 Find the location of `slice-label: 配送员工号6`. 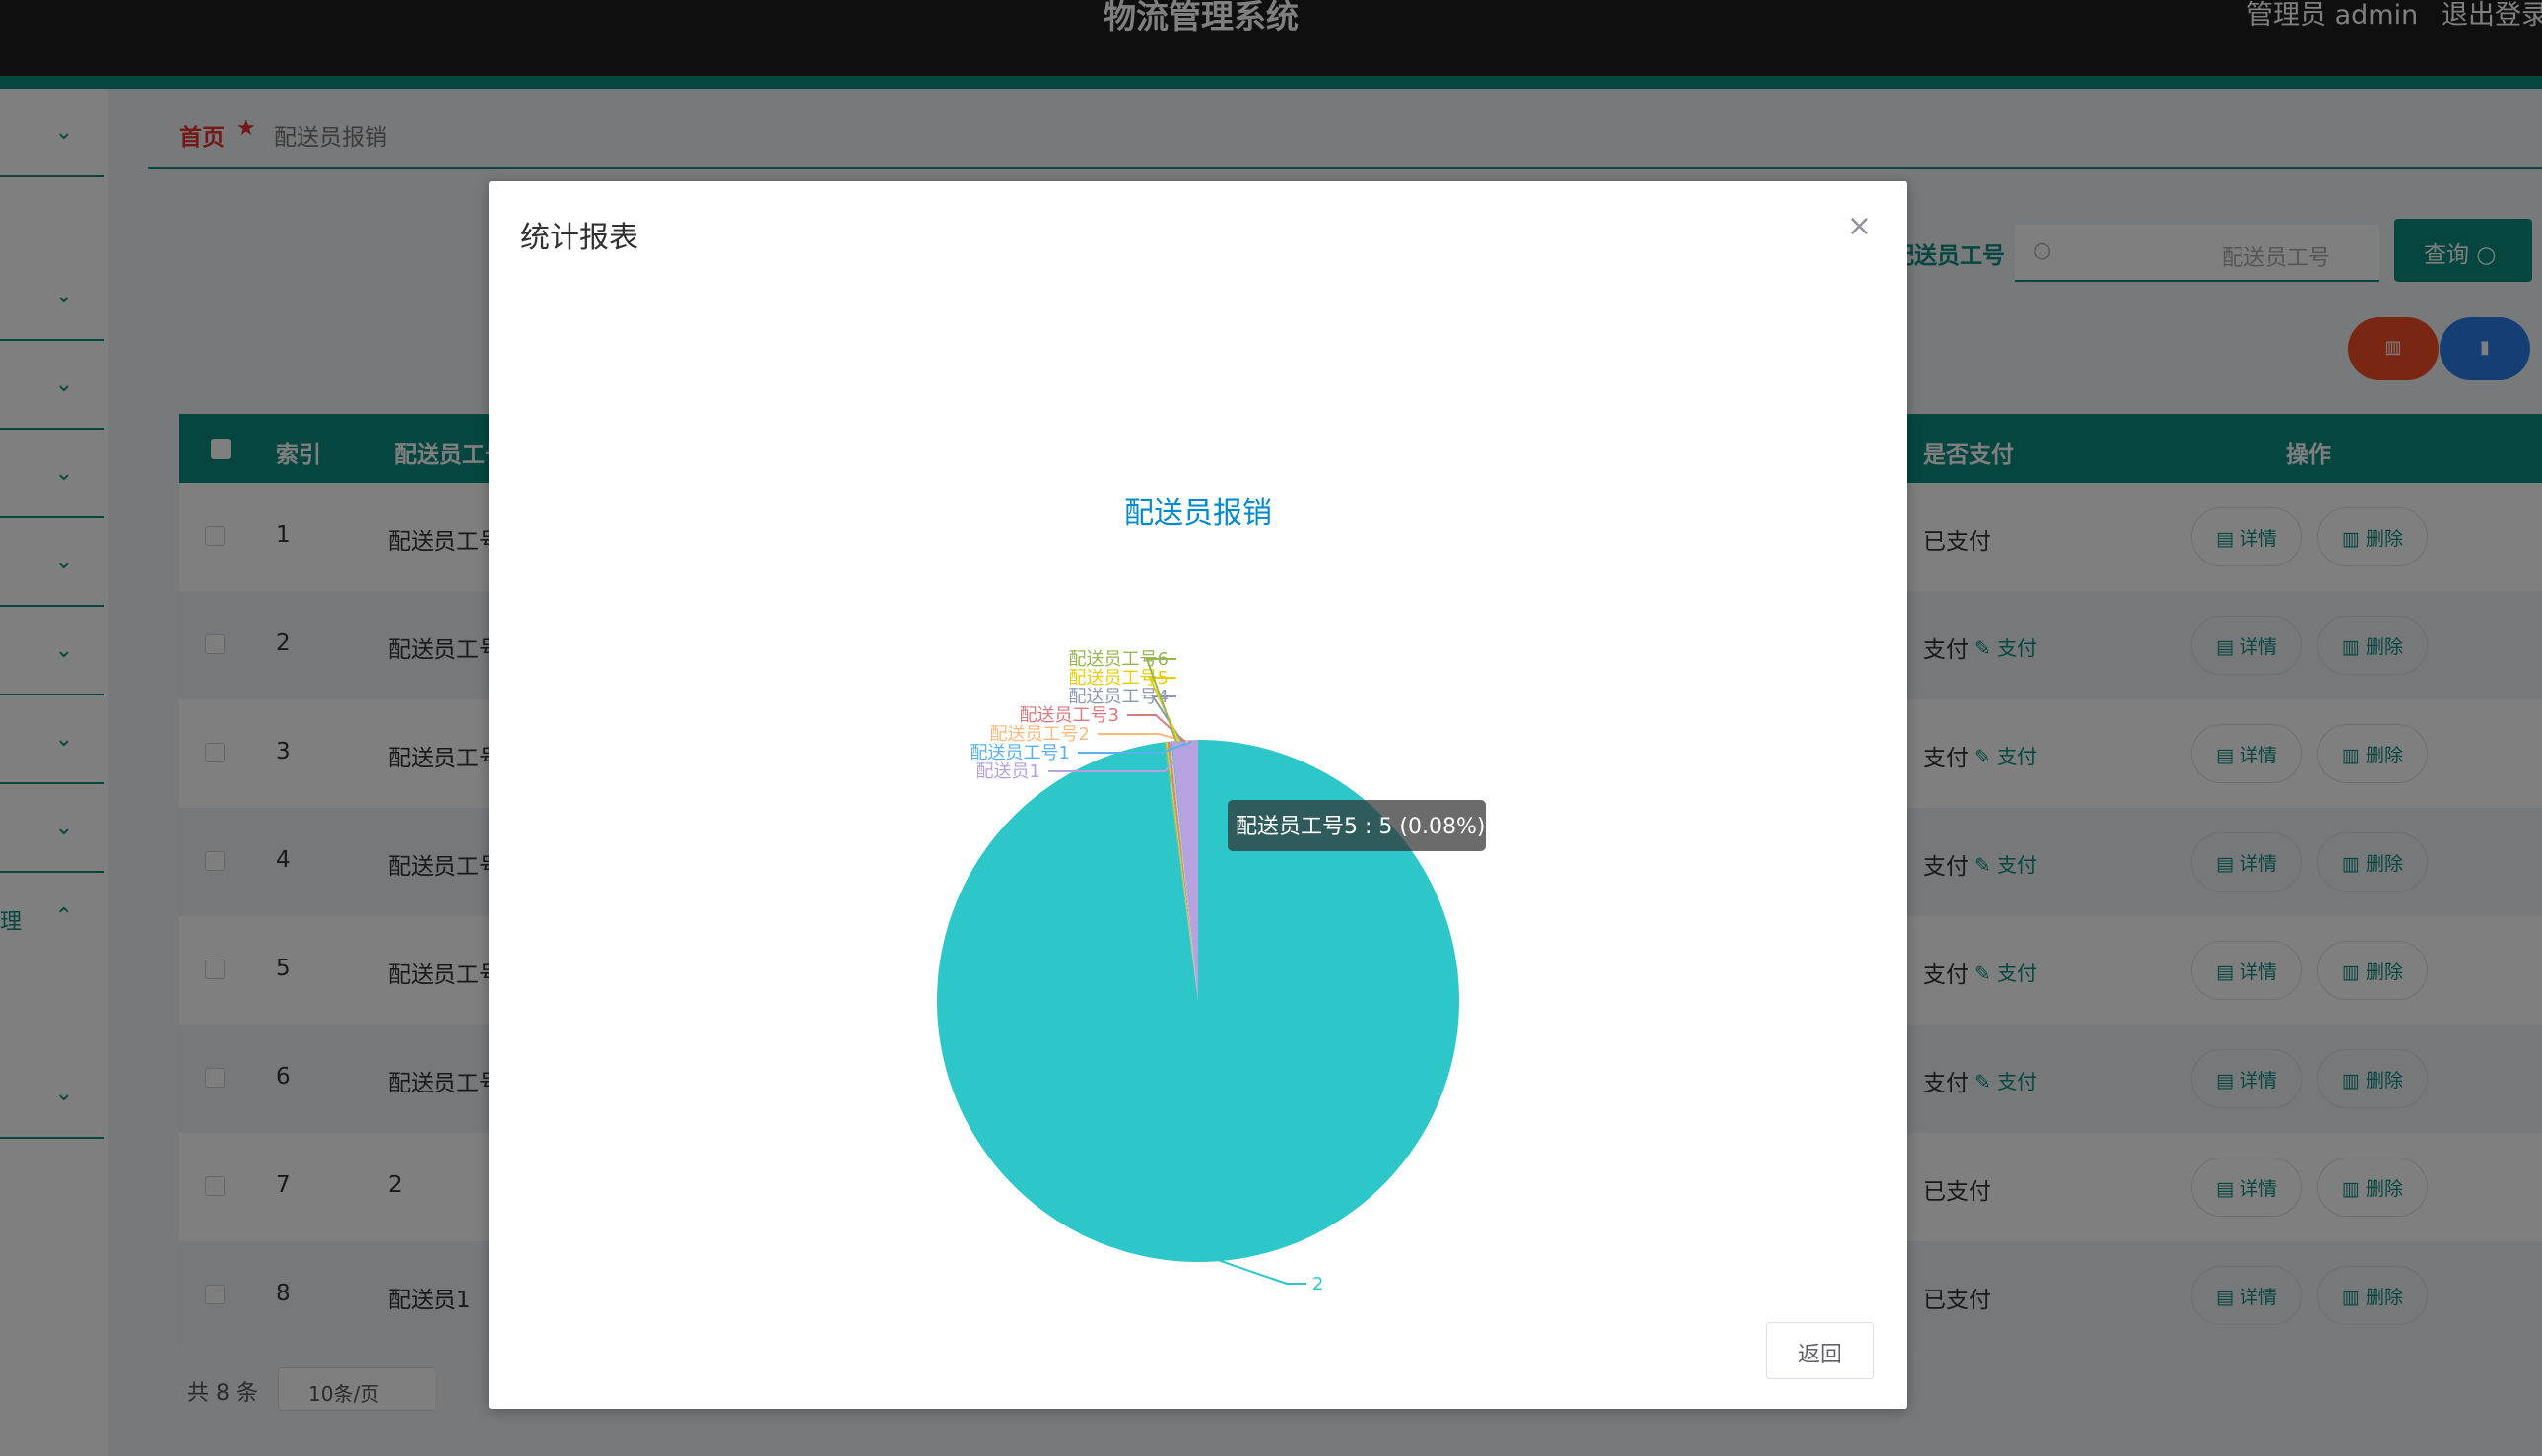

slice-label: 配送员工号6 is located at coordinates (1119, 659).